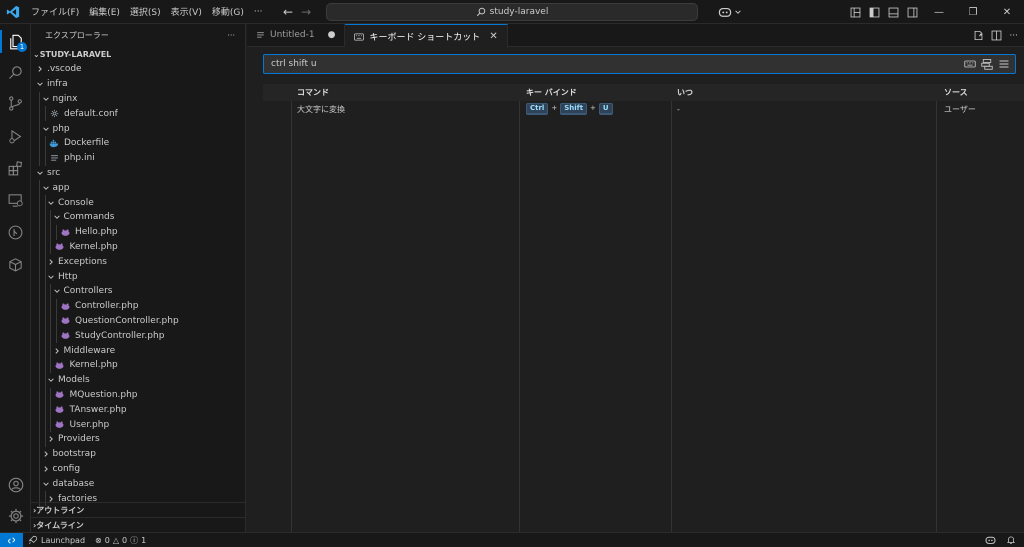  I want to click on notifications-status, so click(1012, 540).